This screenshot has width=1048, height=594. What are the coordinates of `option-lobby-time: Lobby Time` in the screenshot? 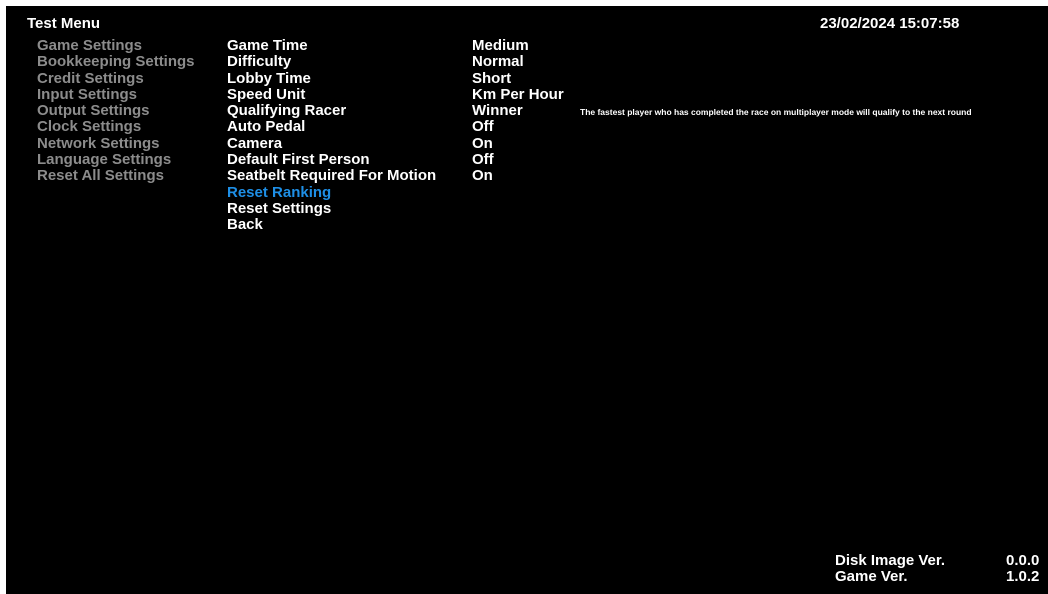 It's located at (331, 78).